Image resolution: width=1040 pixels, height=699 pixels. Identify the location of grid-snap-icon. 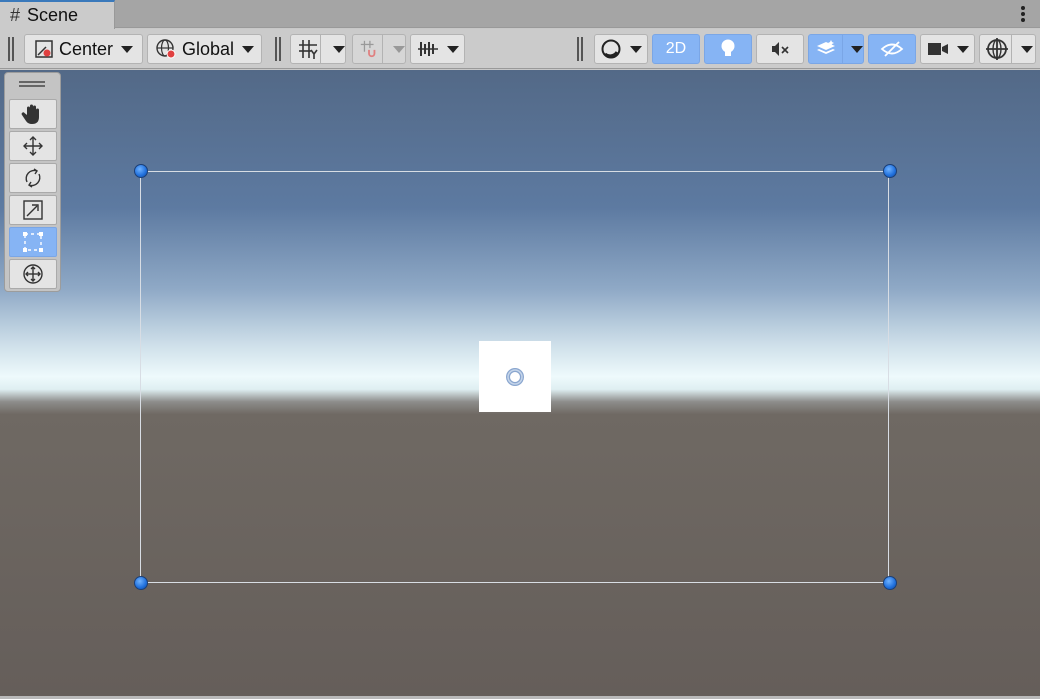
(308, 49).